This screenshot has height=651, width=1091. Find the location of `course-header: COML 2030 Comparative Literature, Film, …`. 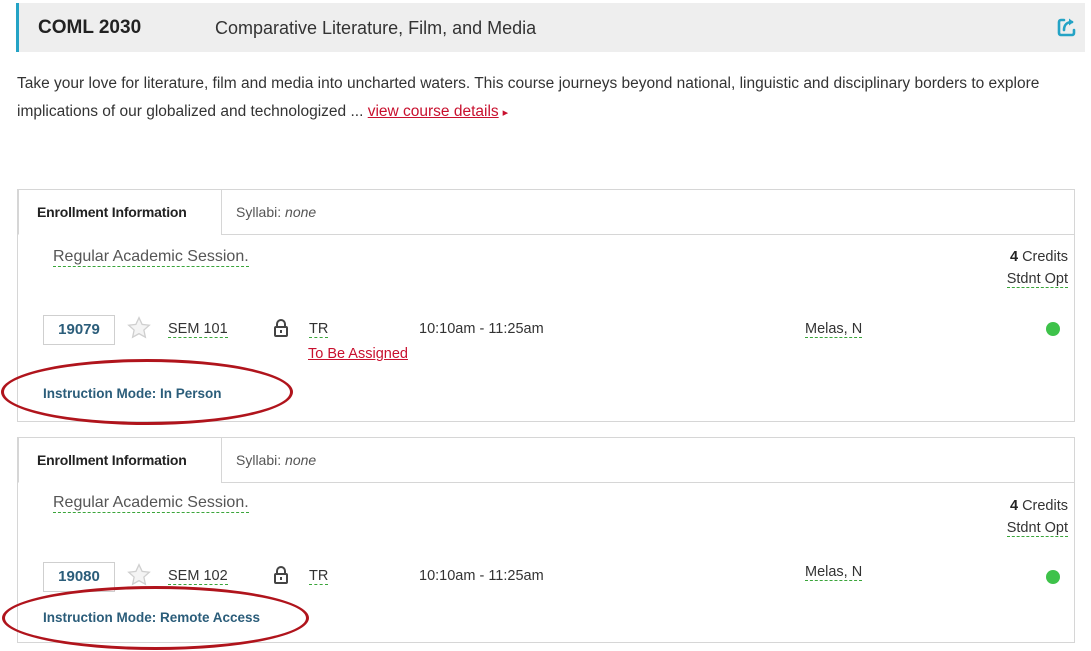

course-header: COML 2030 Comparative Literature, Film, … is located at coordinates (550, 27).